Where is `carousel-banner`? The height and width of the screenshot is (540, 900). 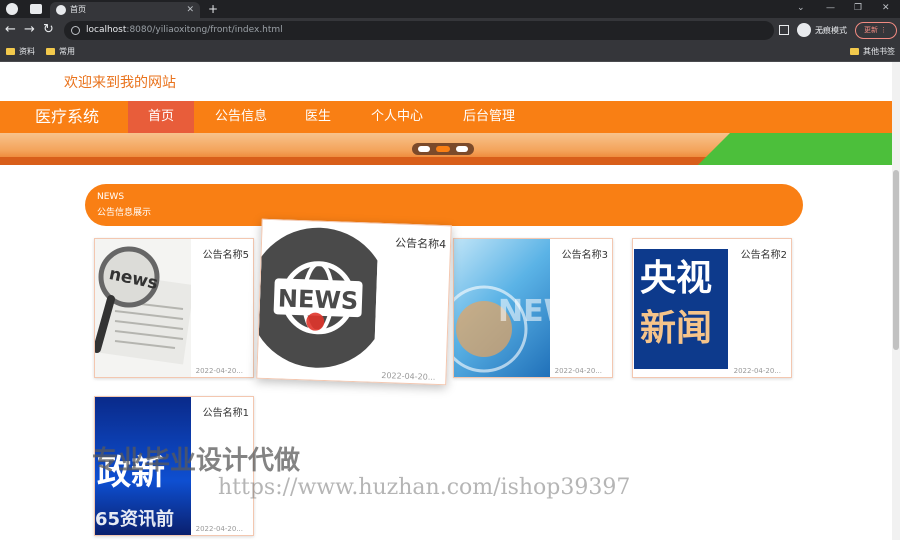
carousel-banner is located at coordinates (446, 149).